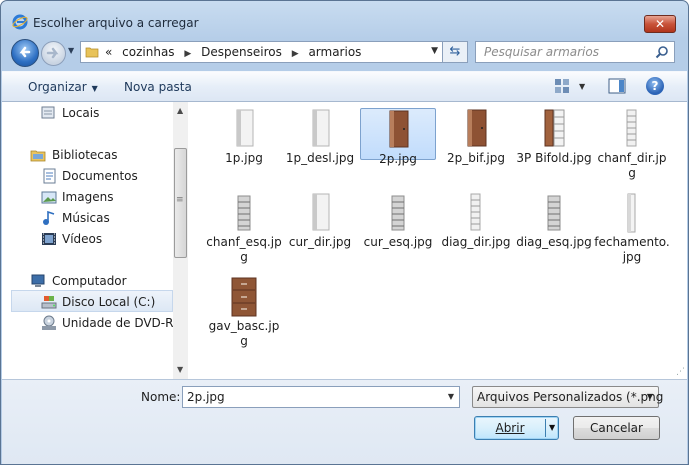  What do you see at coordinates (180, 200) in the screenshot?
I see `grip-icon: ≡` at bounding box center [180, 200].